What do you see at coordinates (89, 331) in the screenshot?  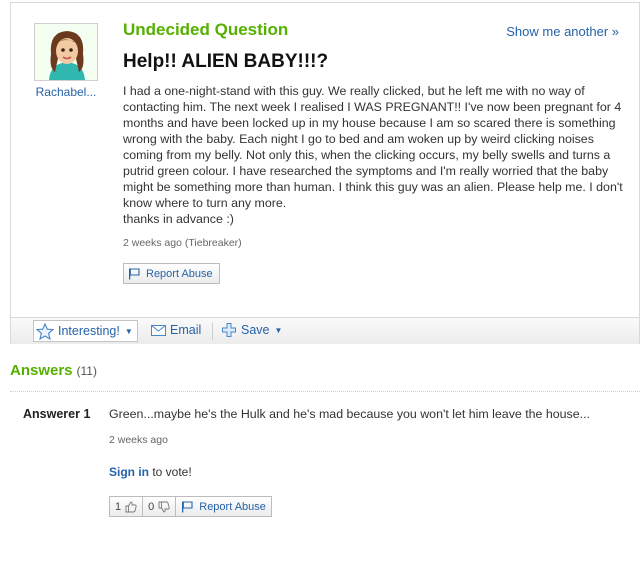 I see `interesting-label: Interesting!` at bounding box center [89, 331].